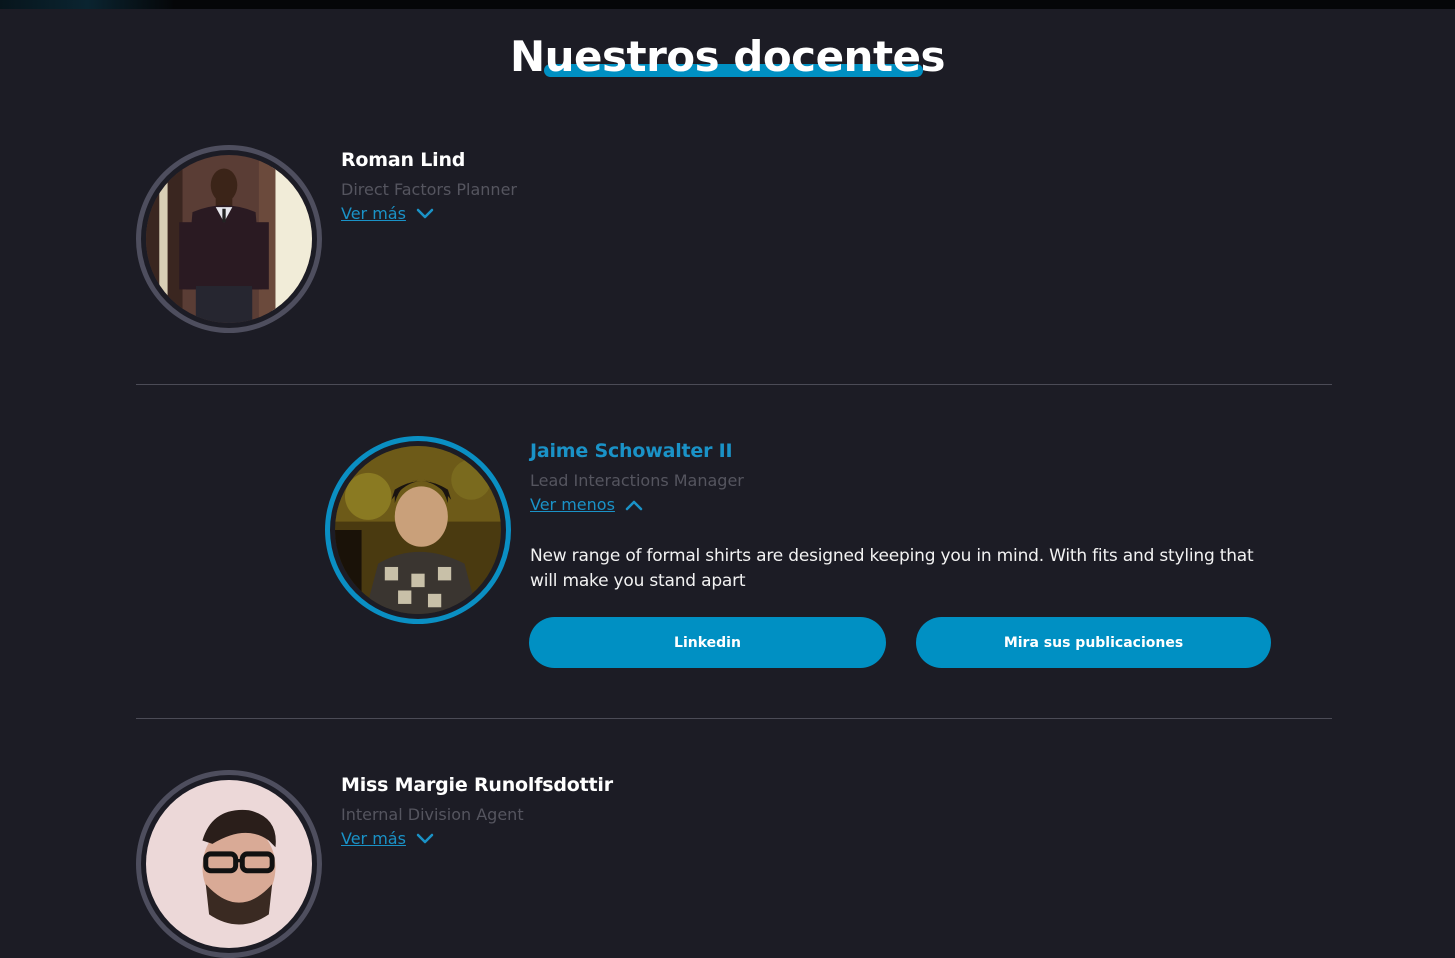  I want to click on page-header: Nuestros docentes, so click(727, 57).